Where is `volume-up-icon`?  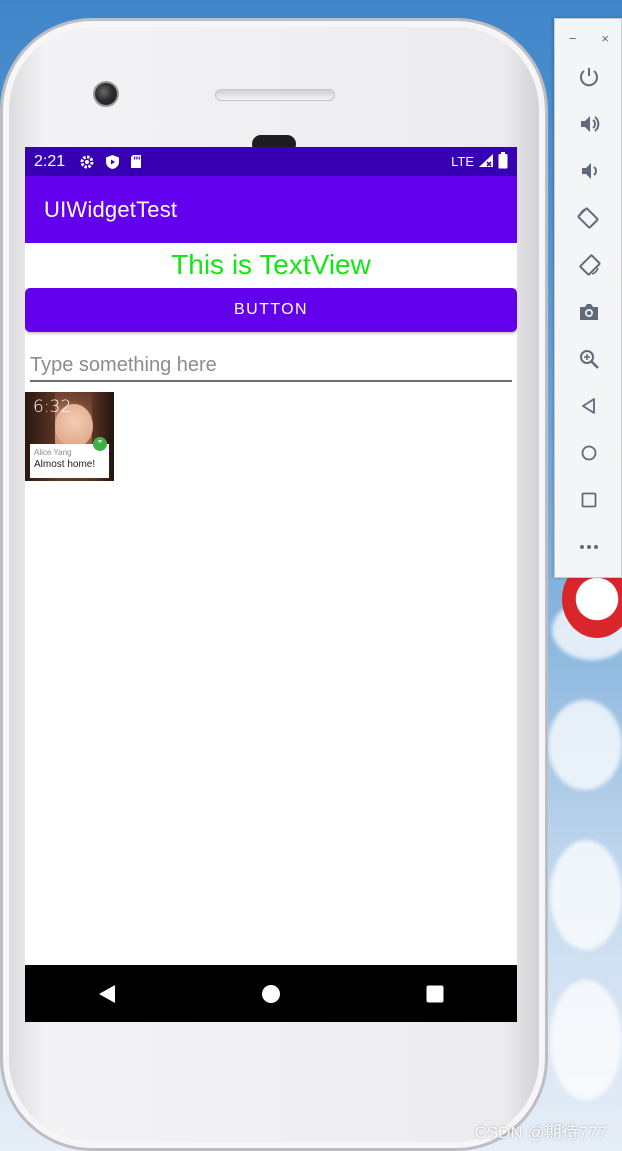
volume-up-icon is located at coordinates (588, 123).